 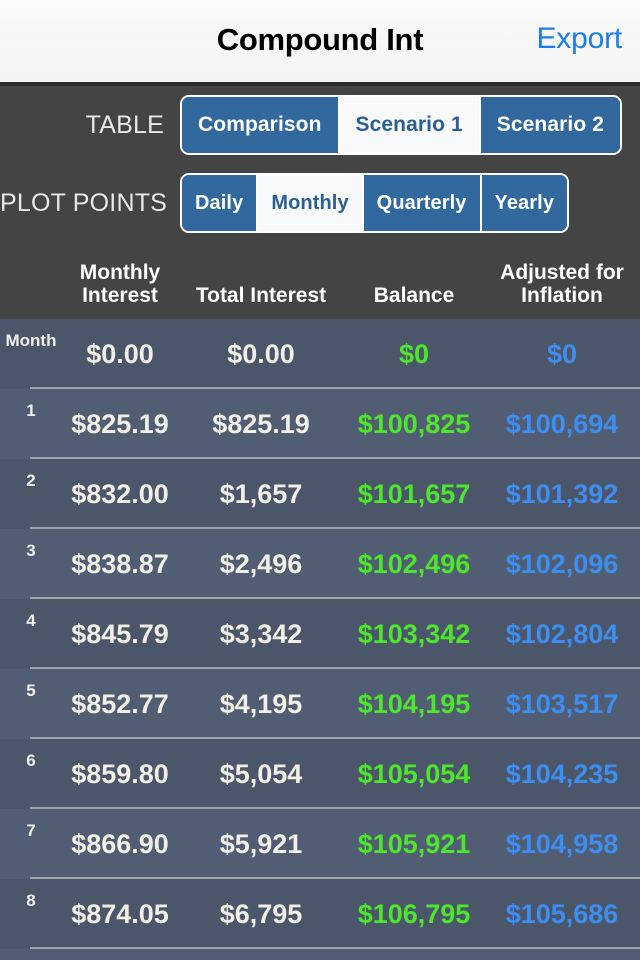 I want to click on cell-balance: $104,195, so click(x=414, y=703).